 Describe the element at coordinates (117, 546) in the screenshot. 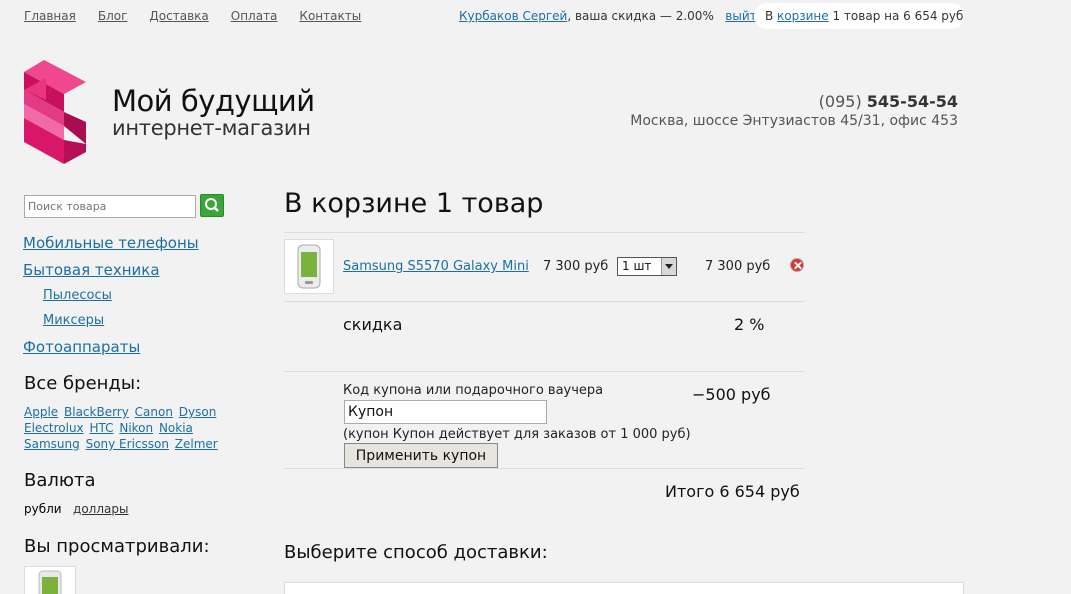

I see `viewed-heading: Вы просматривали:` at that location.